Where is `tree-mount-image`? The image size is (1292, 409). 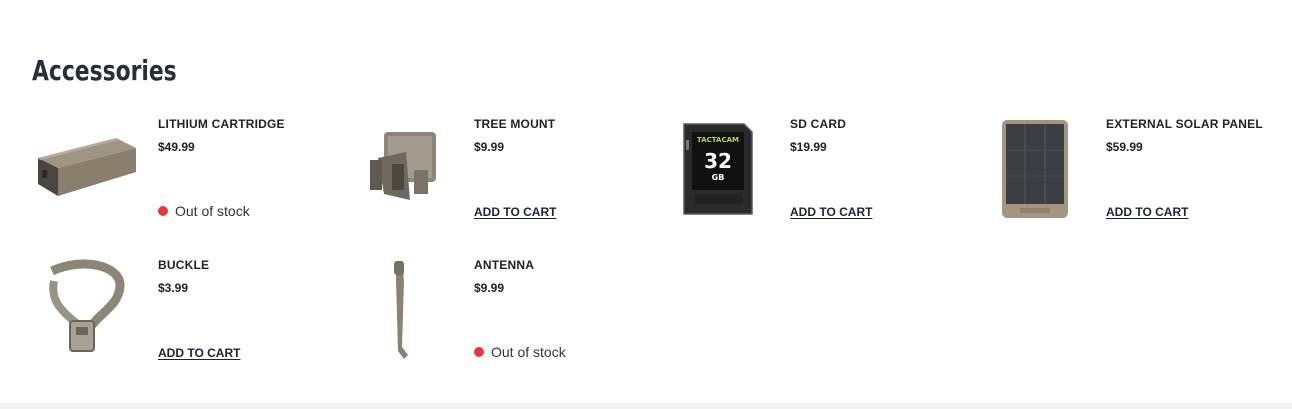 tree-mount-image is located at coordinates (406, 168).